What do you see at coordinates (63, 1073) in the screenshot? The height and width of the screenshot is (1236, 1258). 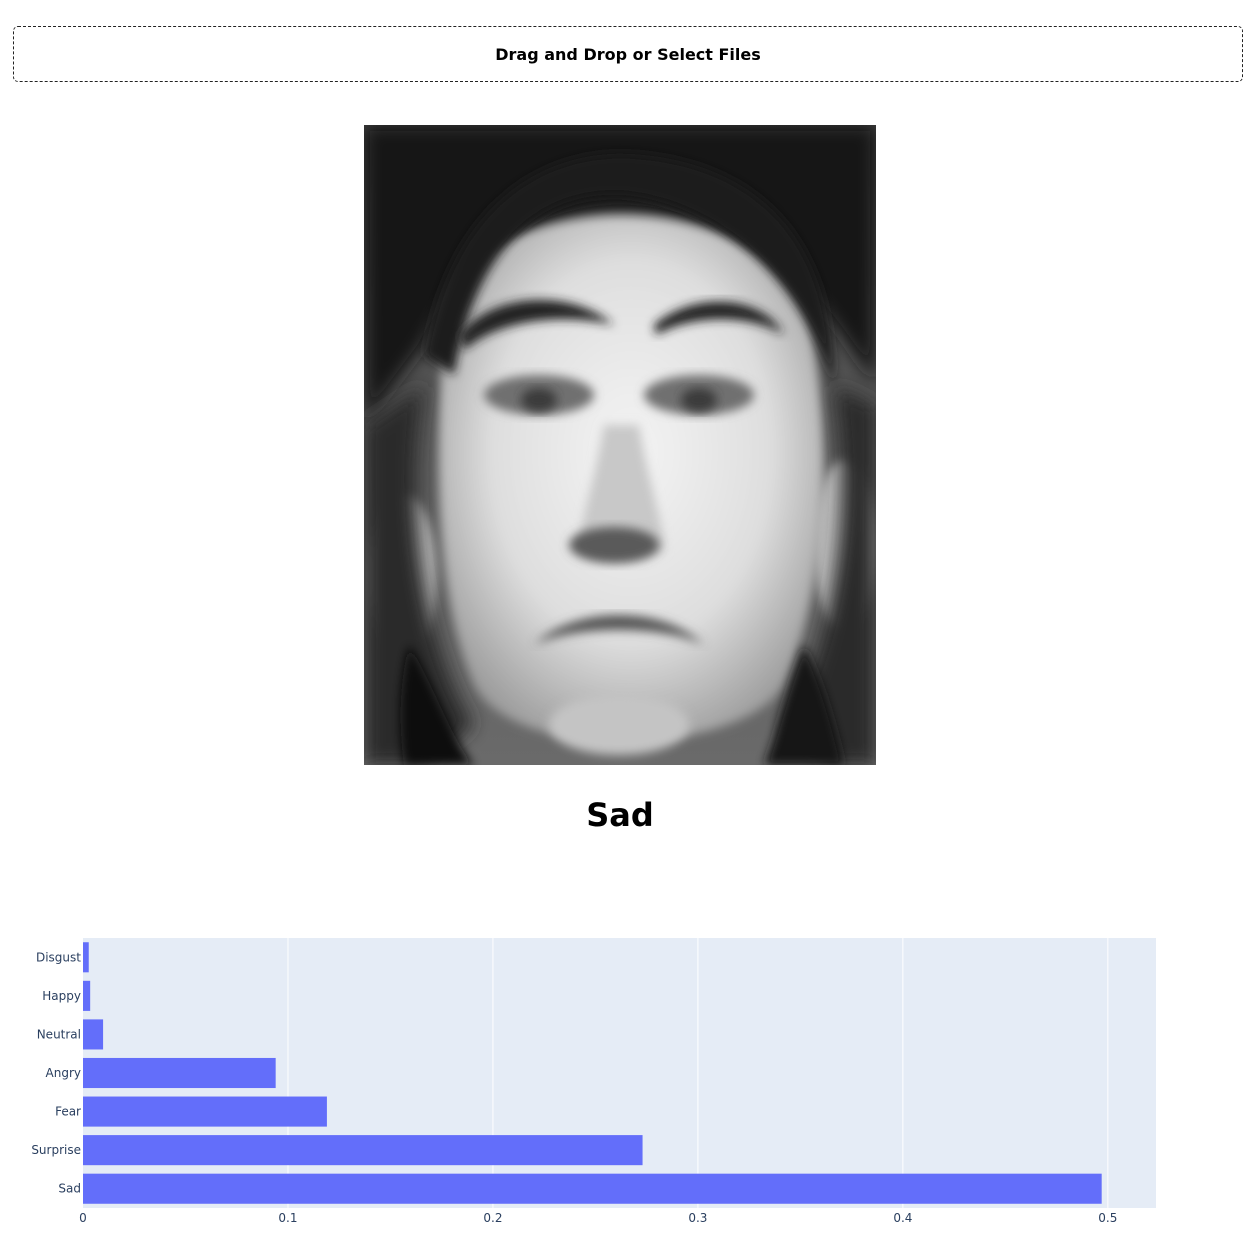 I see `y-tick-label: Angry` at bounding box center [63, 1073].